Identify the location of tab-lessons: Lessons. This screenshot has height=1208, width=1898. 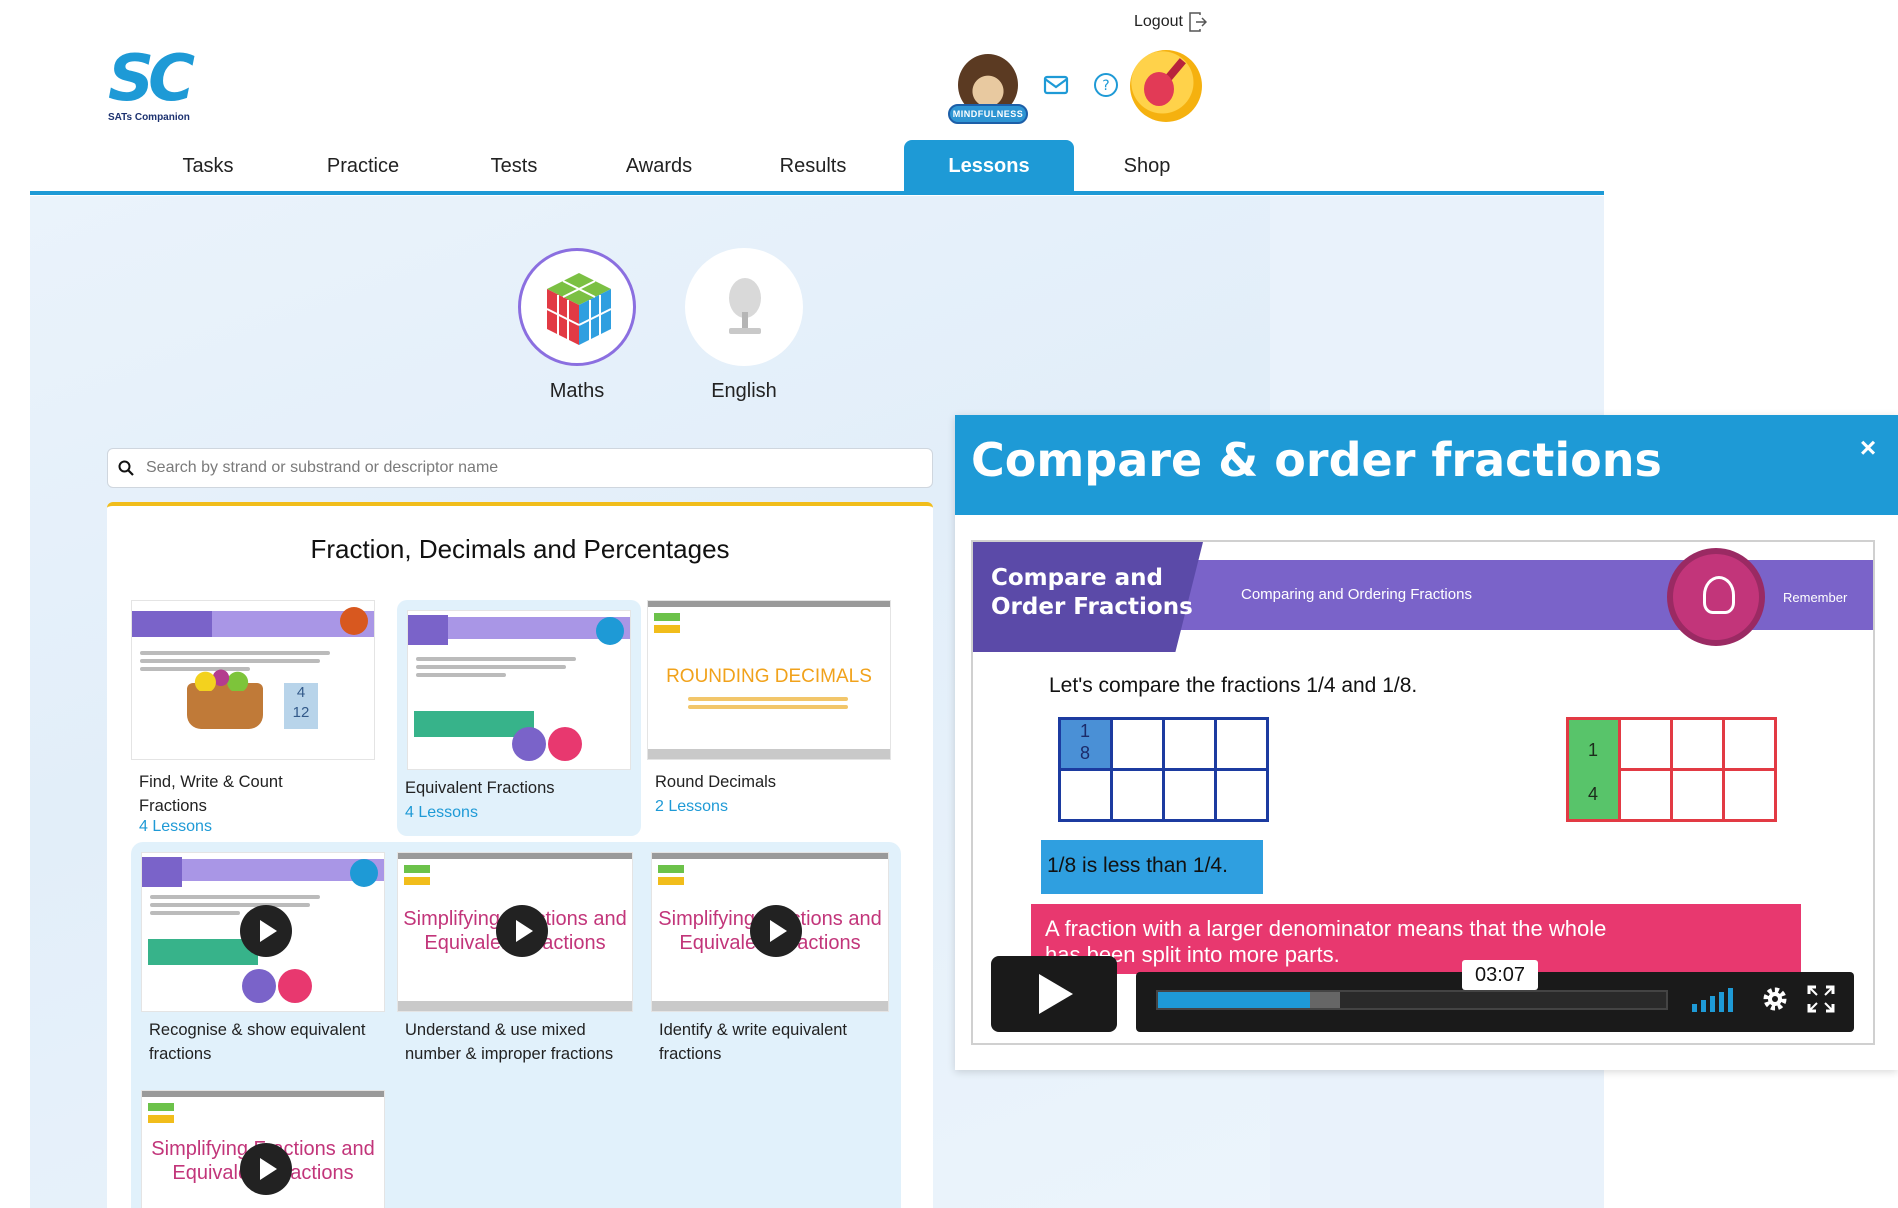
(989, 165).